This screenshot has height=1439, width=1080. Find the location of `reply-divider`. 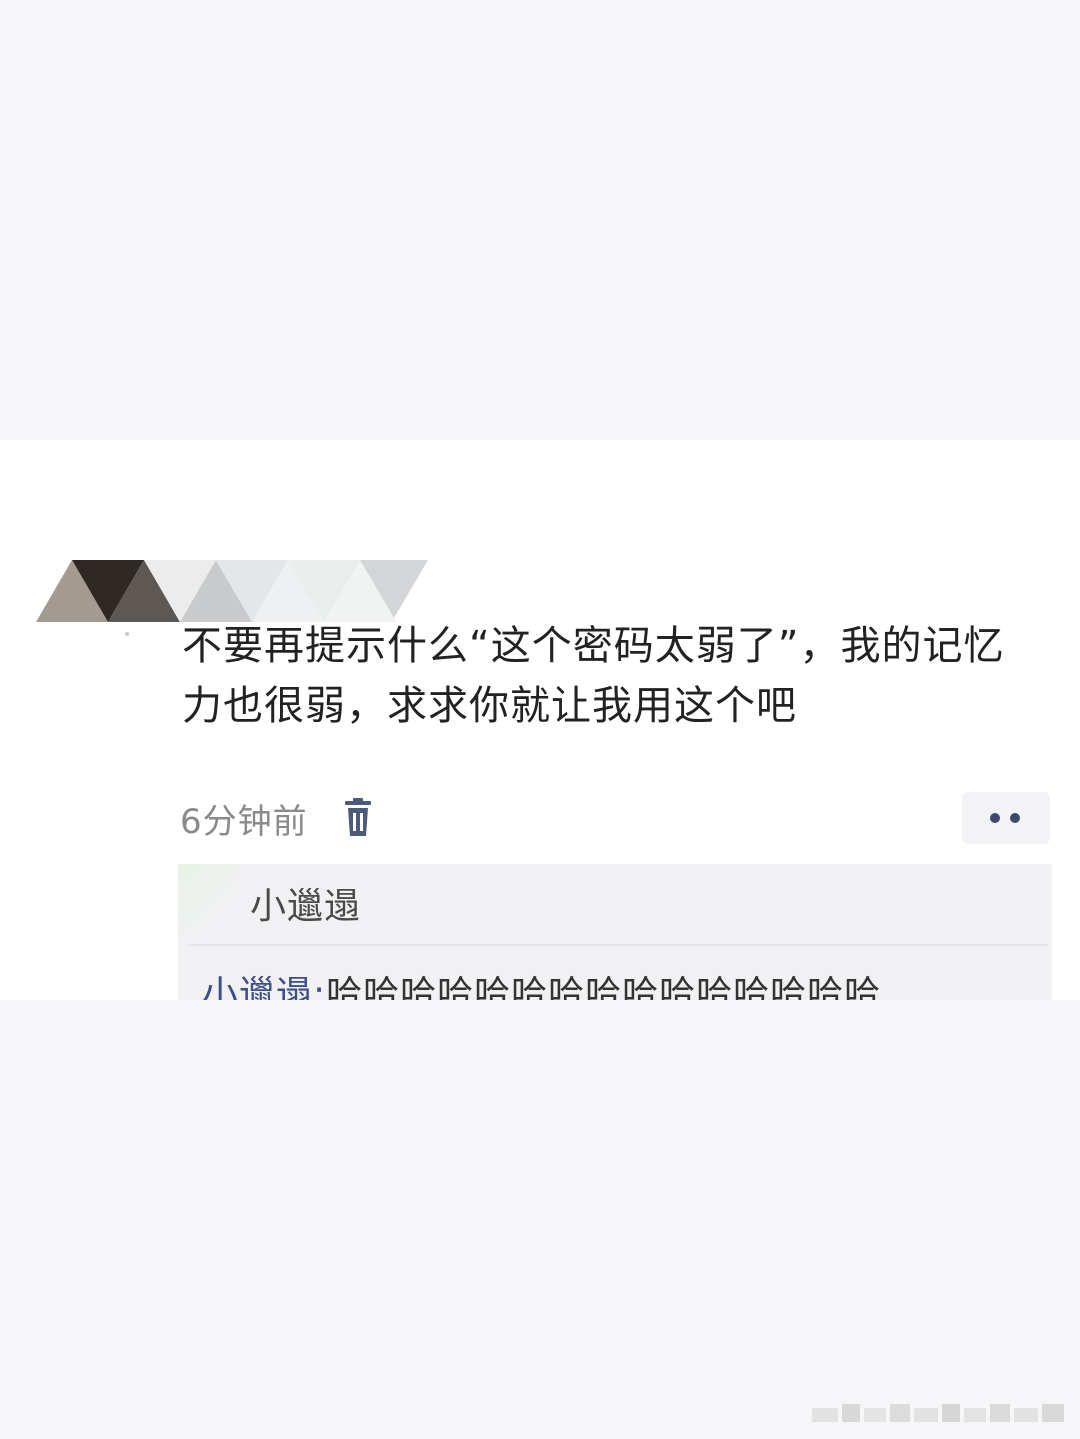

reply-divider is located at coordinates (618, 945).